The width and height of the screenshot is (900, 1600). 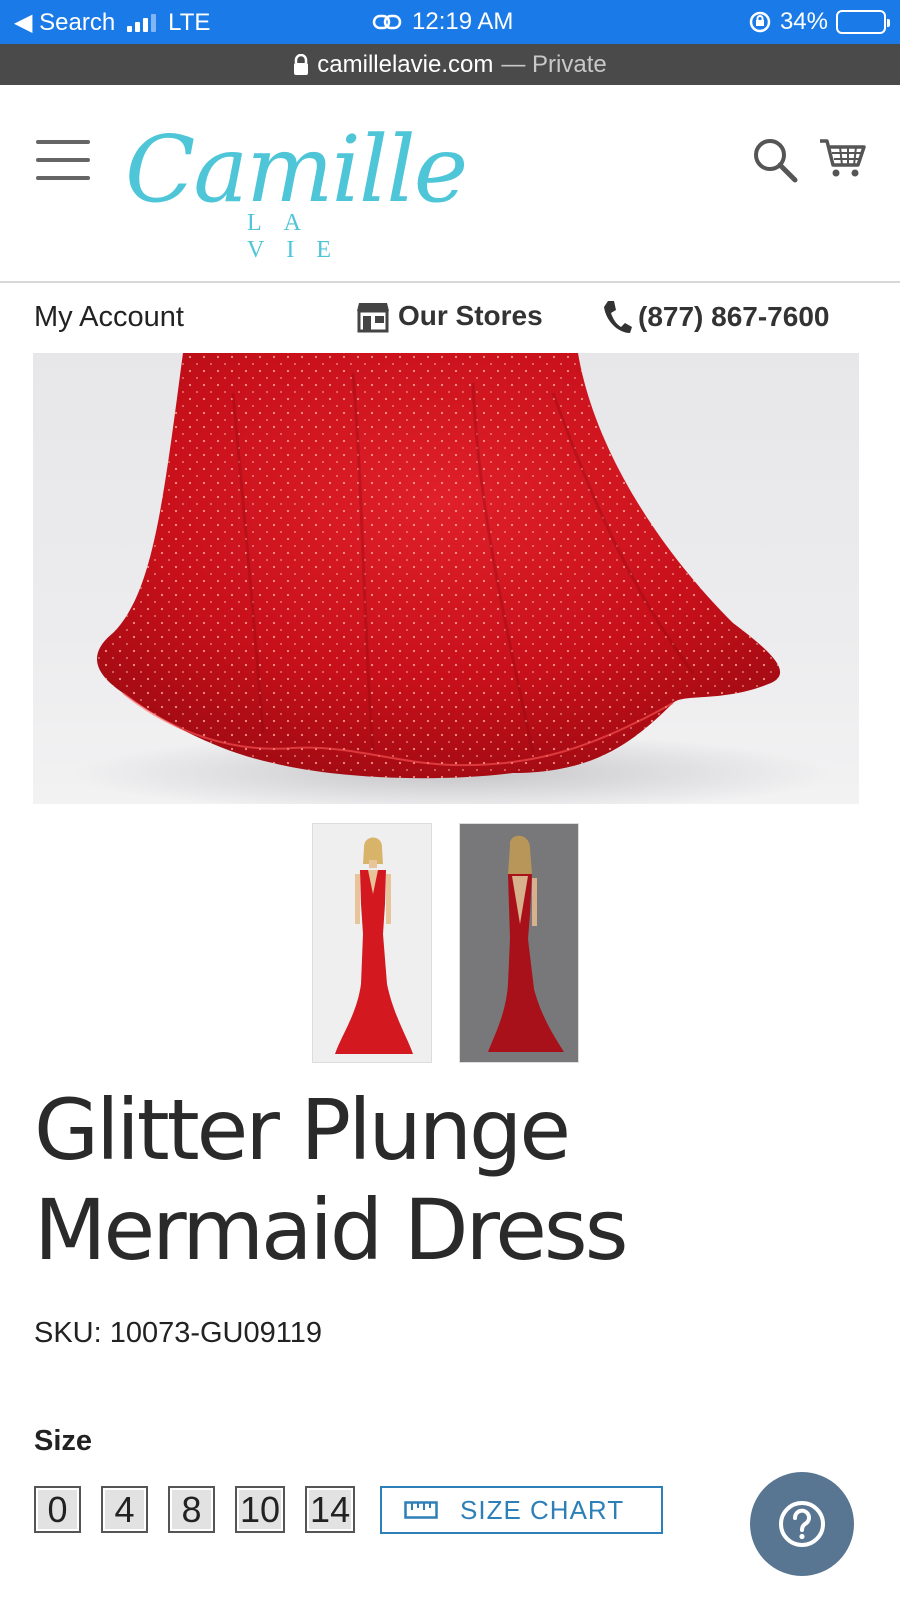 I want to click on status-bar: ◀ Search LTE 12:19 AM 34%, so click(x=450, y=22).